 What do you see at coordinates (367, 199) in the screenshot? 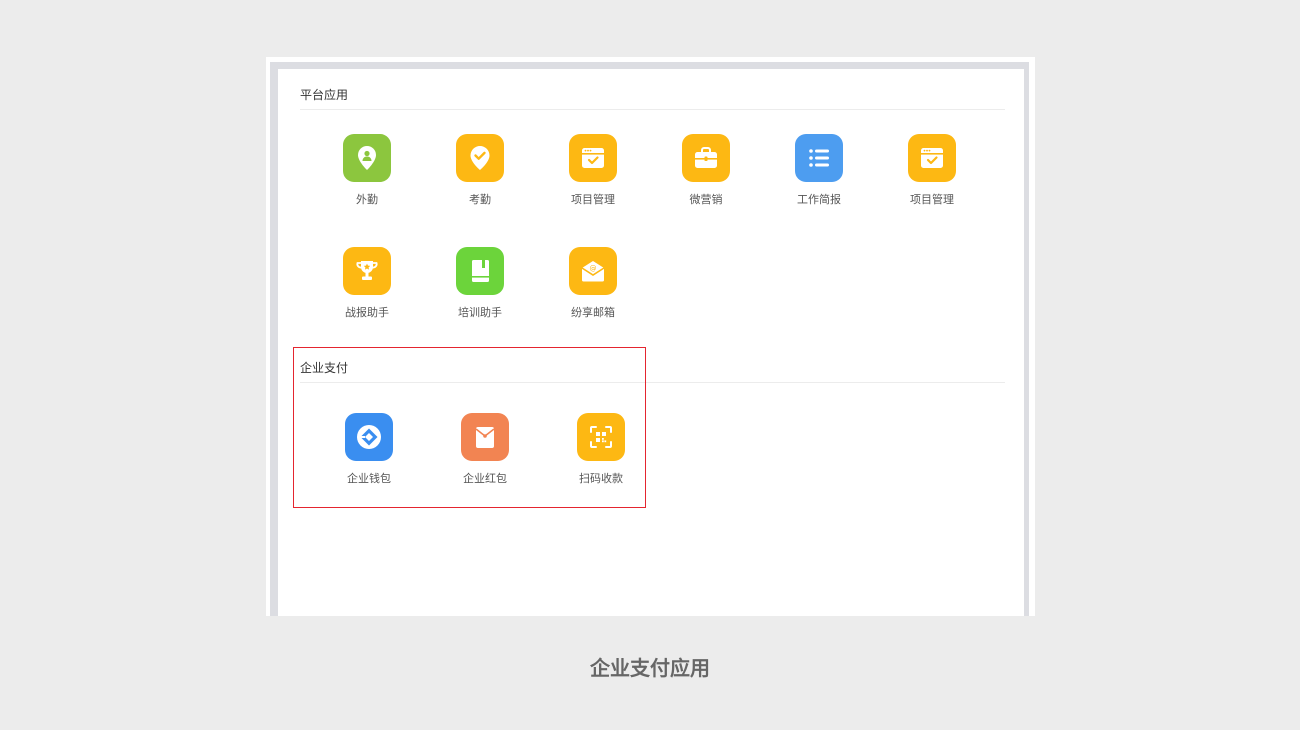
I see `app-label: 外勤` at bounding box center [367, 199].